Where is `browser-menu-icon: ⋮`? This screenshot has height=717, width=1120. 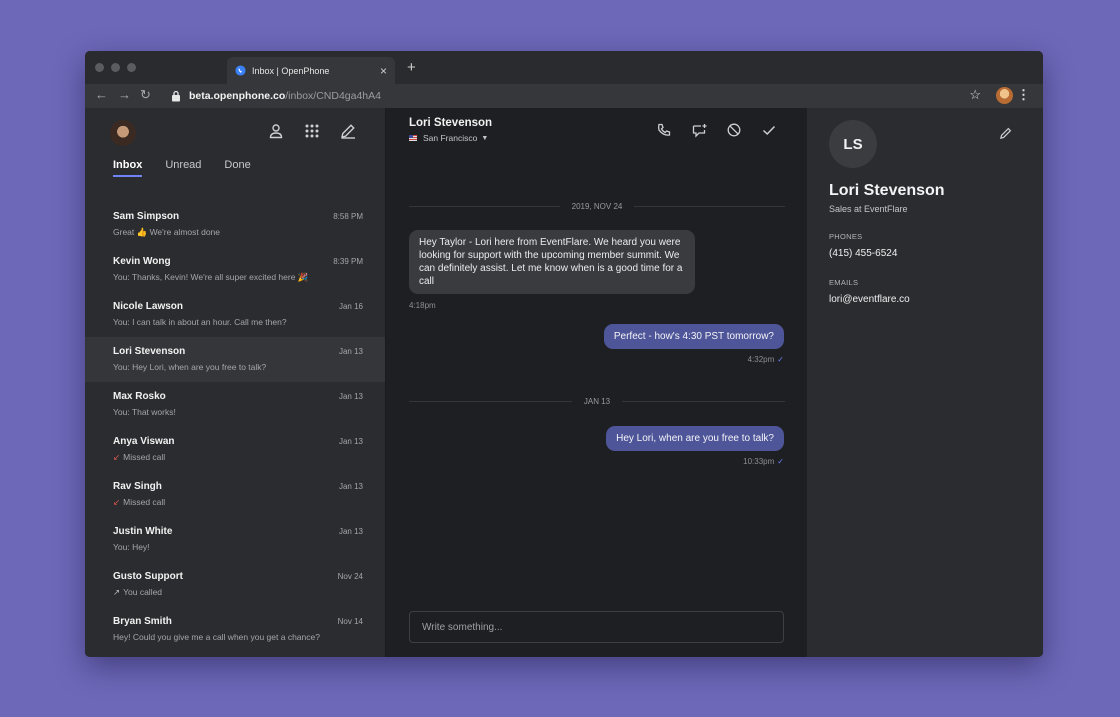
browser-menu-icon: ⋮ is located at coordinates (1023, 95).